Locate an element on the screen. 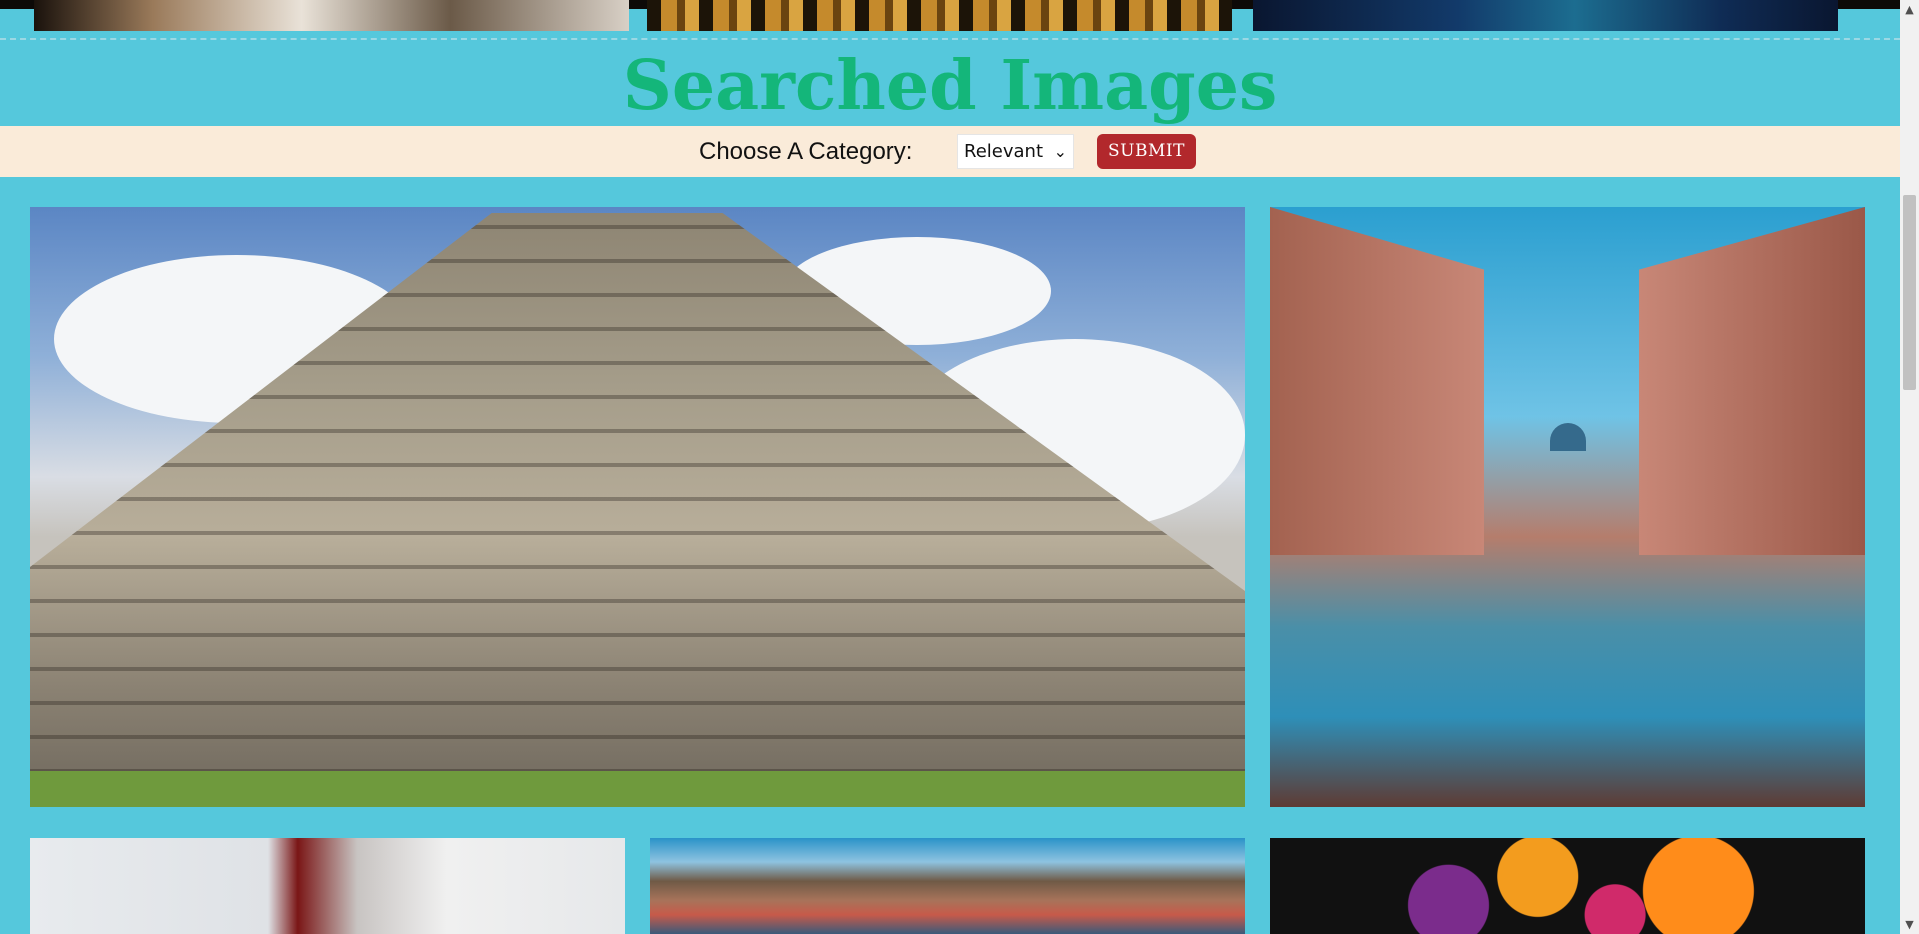 This screenshot has height=934, width=1919. previous-gallery-row is located at coordinates (950, 19).